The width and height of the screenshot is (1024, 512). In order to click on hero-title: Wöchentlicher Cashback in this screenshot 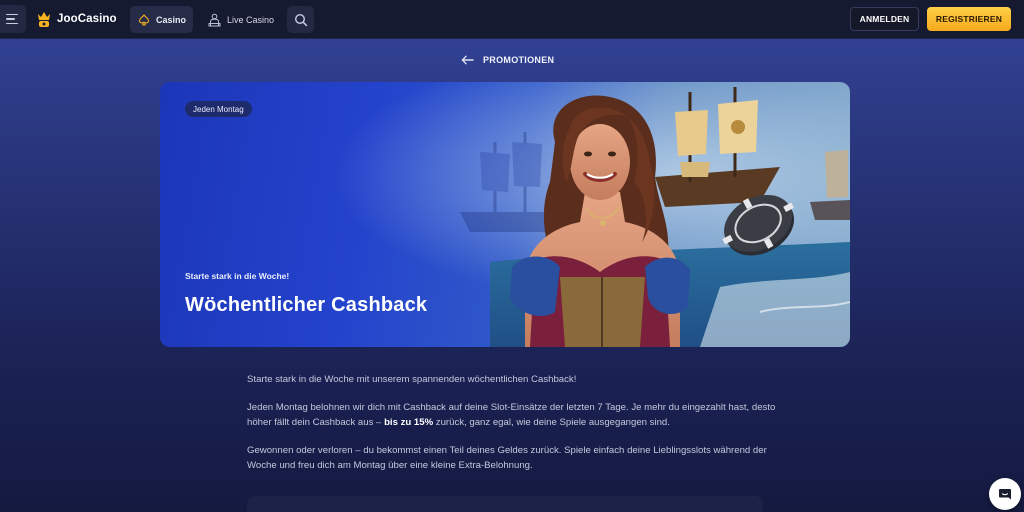, I will do `click(306, 305)`.